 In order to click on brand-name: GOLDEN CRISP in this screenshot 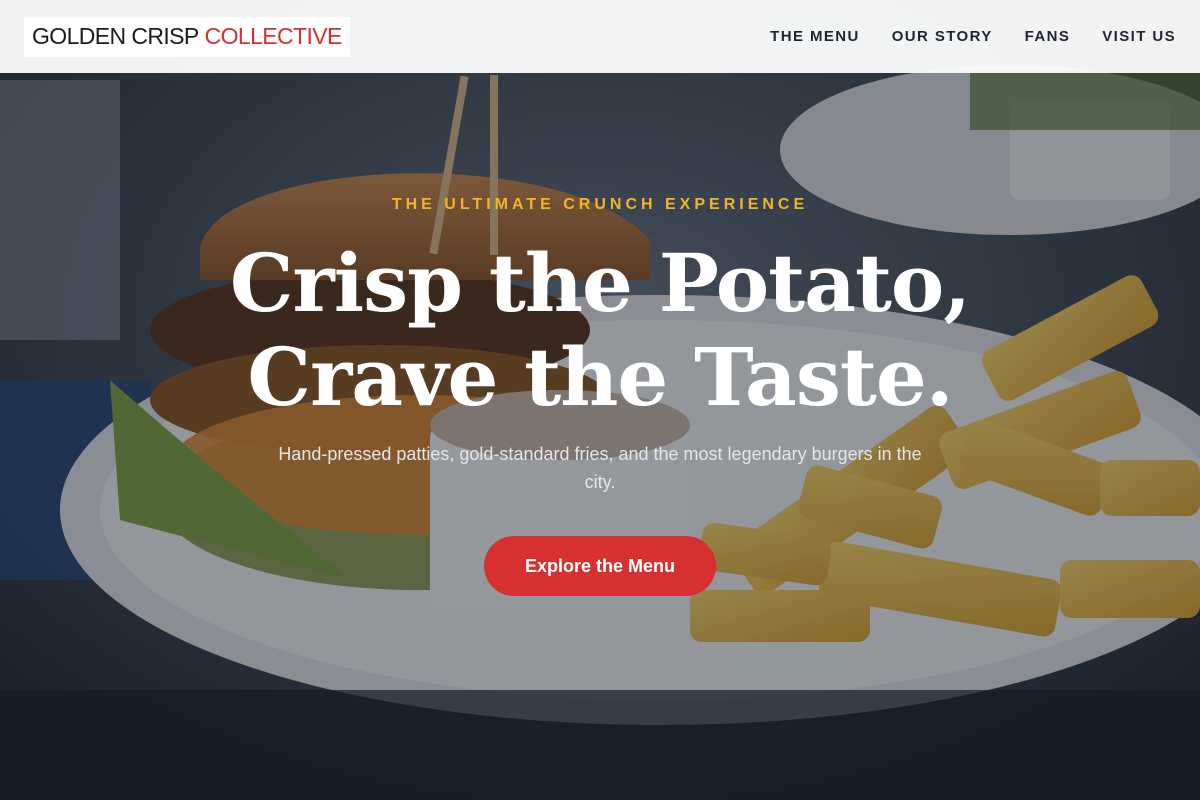, I will do `click(115, 36)`.